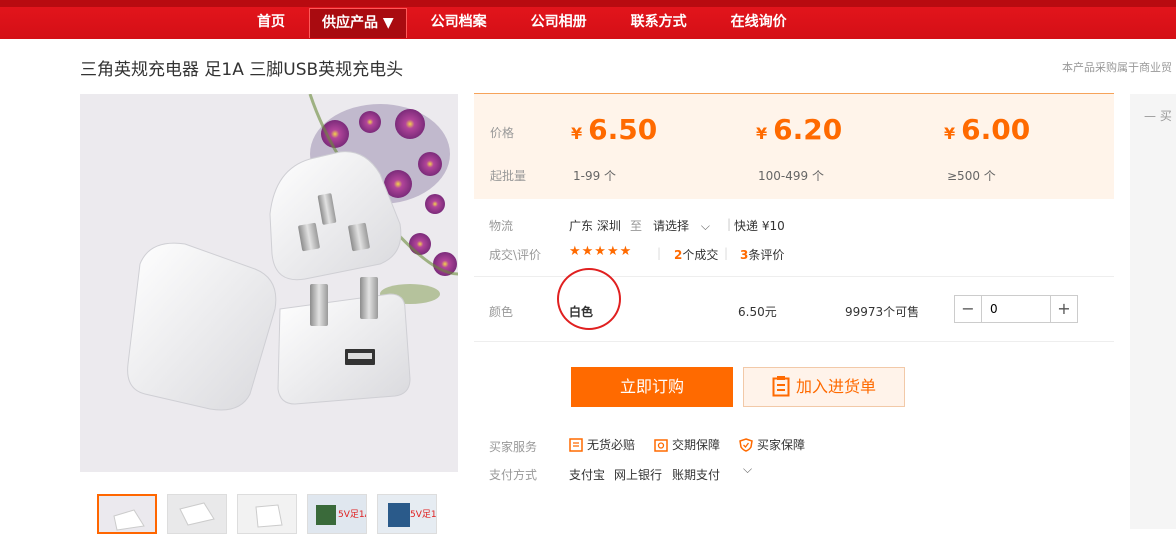  What do you see at coordinates (971, 176) in the screenshot?
I see `qty-tier-3: ≥500 个` at bounding box center [971, 176].